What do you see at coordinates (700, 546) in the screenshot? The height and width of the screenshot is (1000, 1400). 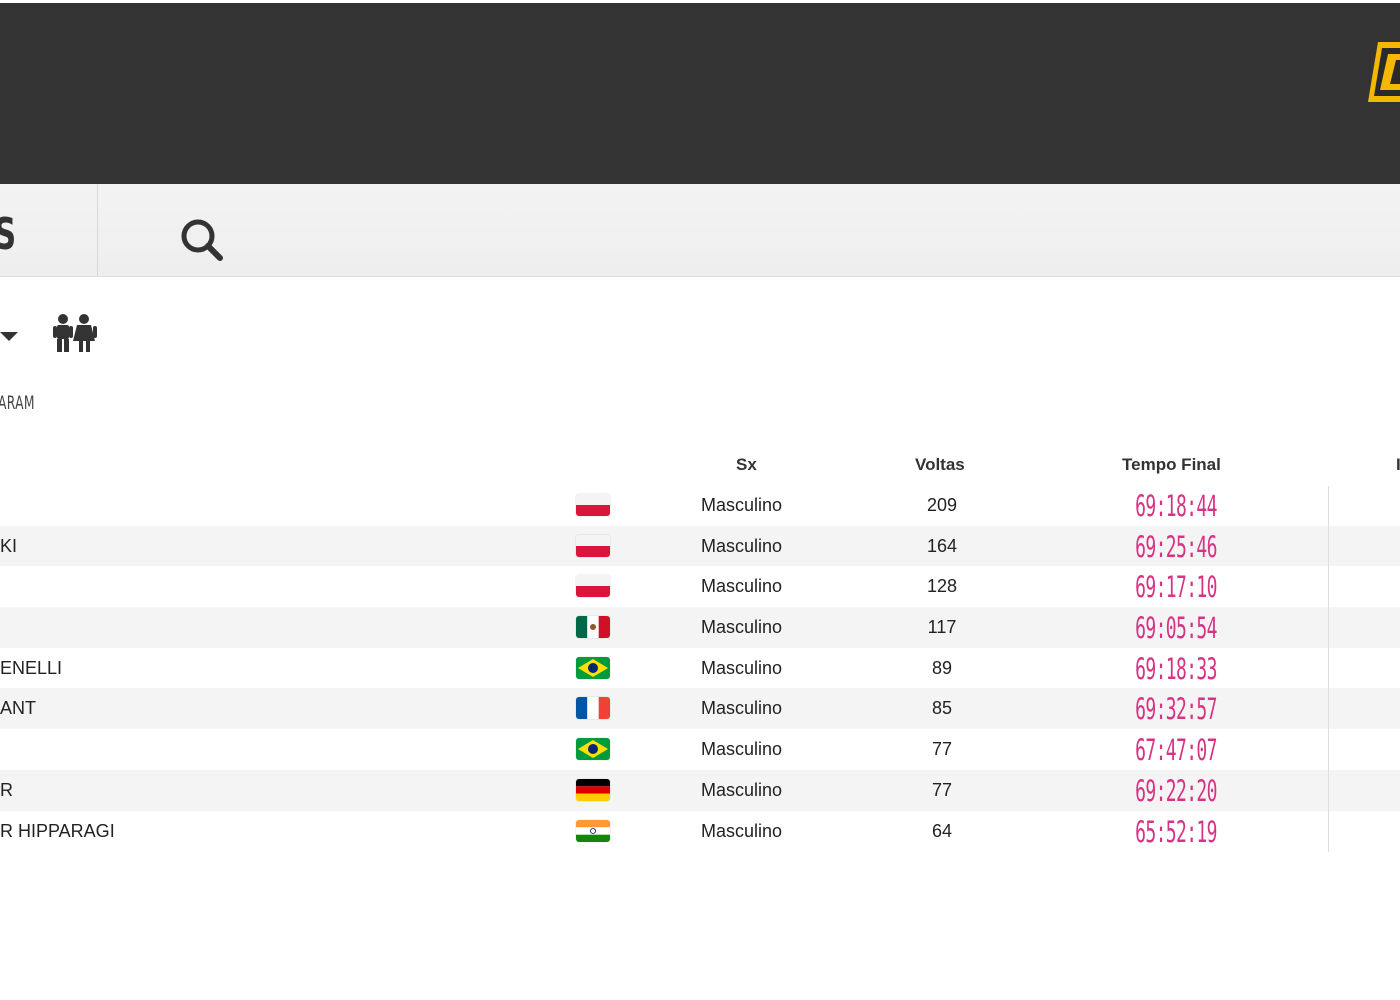 I see `table-row: KI Masculino 164 69:25:46` at bounding box center [700, 546].